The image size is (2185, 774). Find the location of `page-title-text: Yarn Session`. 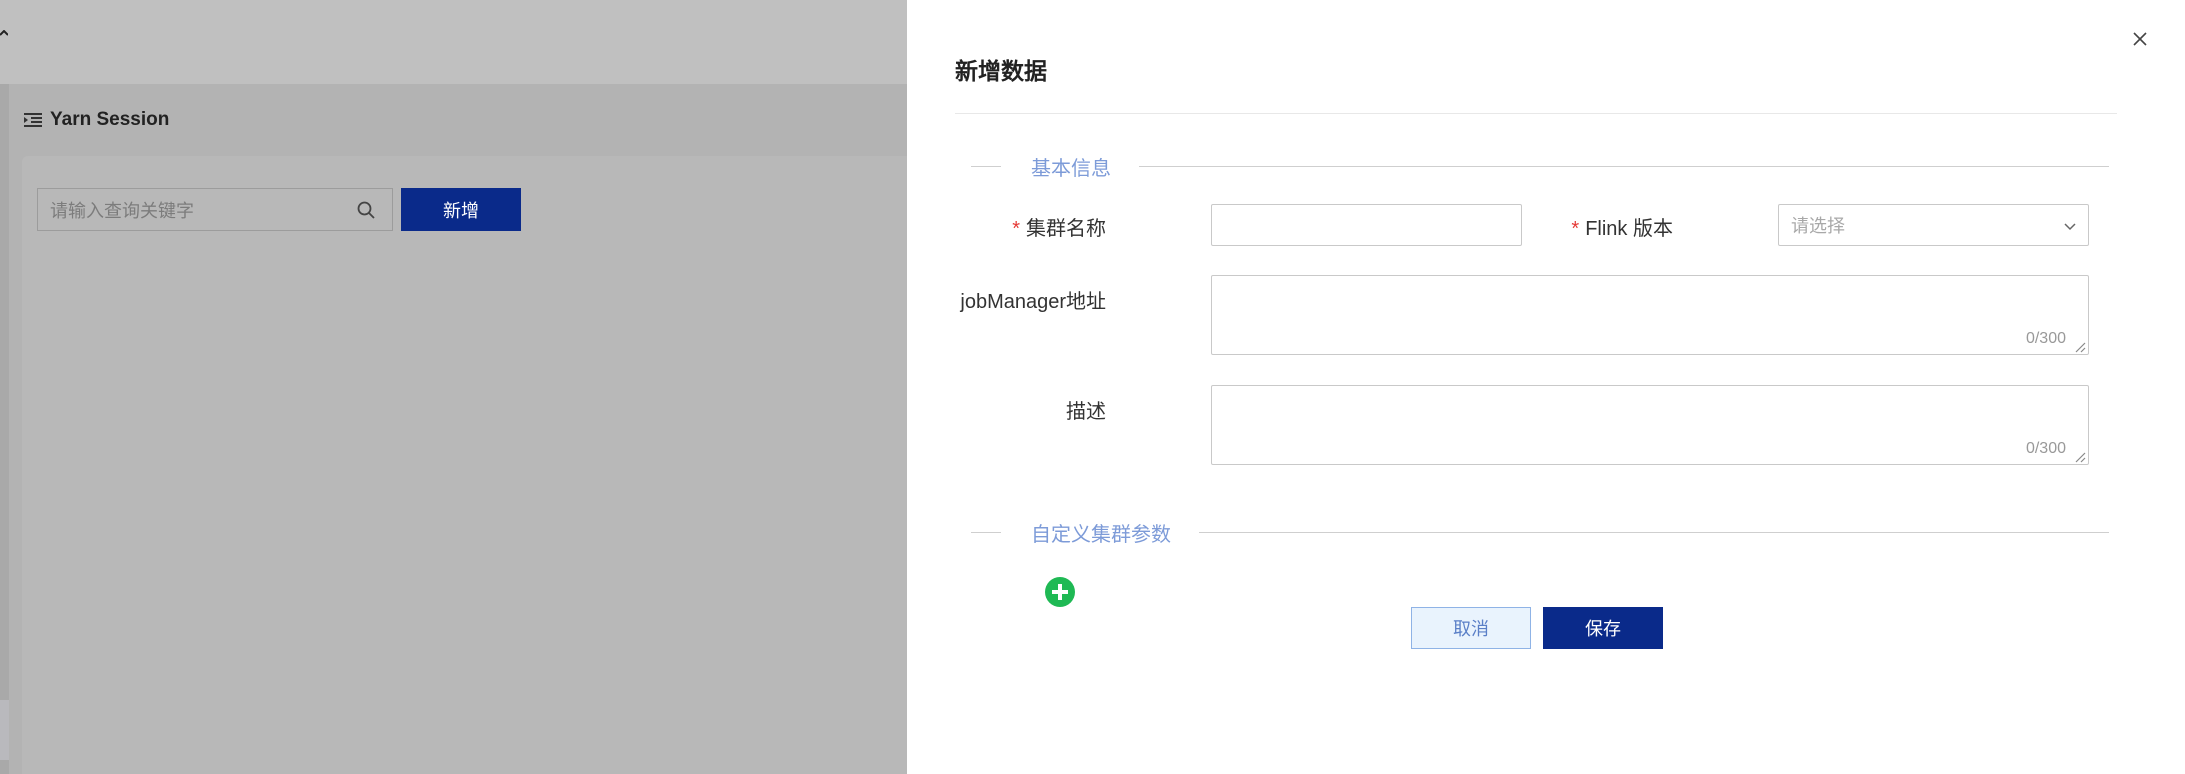

page-title-text: Yarn Session is located at coordinates (110, 119).